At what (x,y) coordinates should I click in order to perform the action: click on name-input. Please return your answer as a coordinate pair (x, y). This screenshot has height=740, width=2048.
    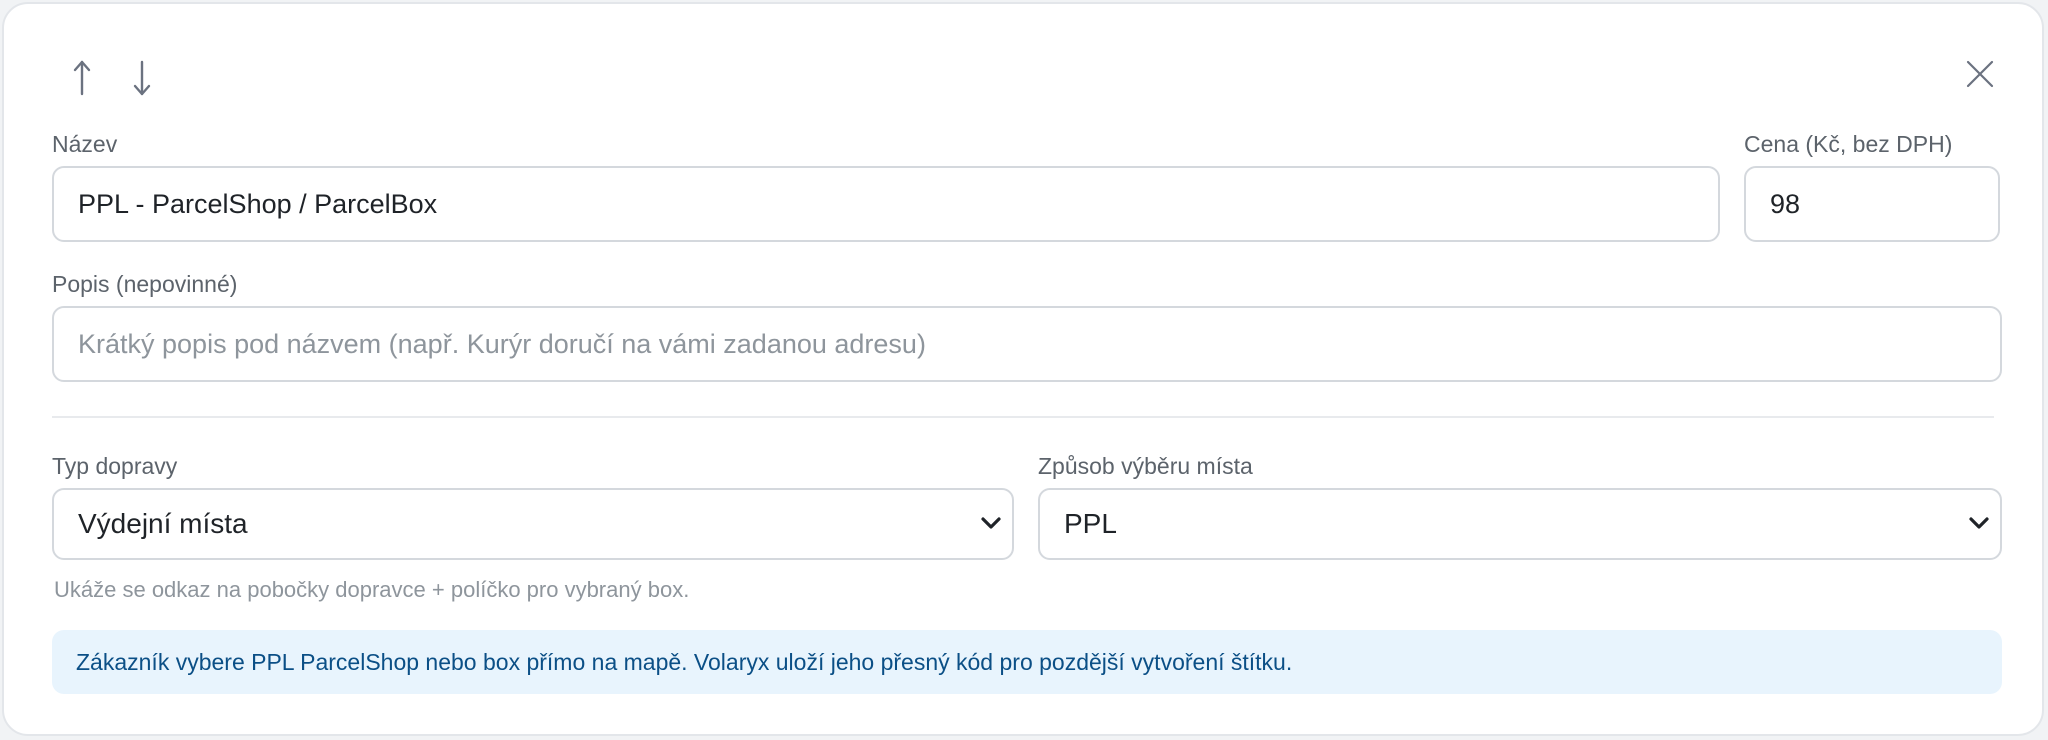
    Looking at the image, I should click on (886, 204).